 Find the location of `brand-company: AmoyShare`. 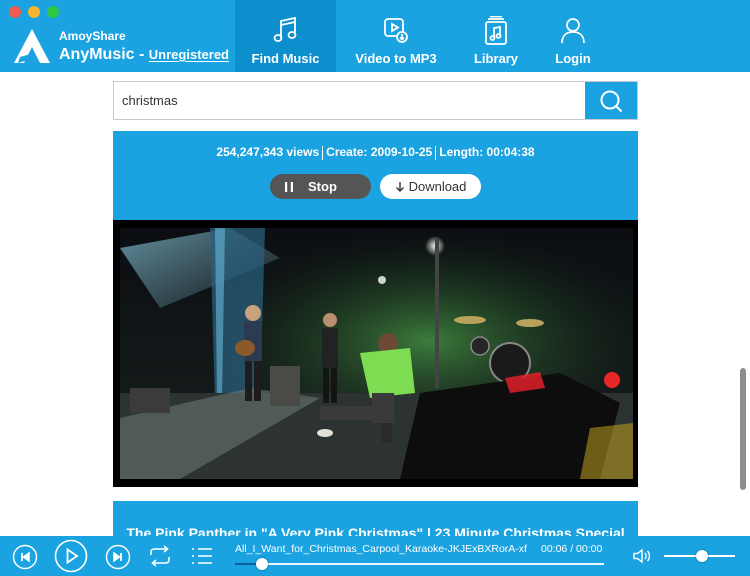

brand-company: AmoyShare is located at coordinates (92, 36).